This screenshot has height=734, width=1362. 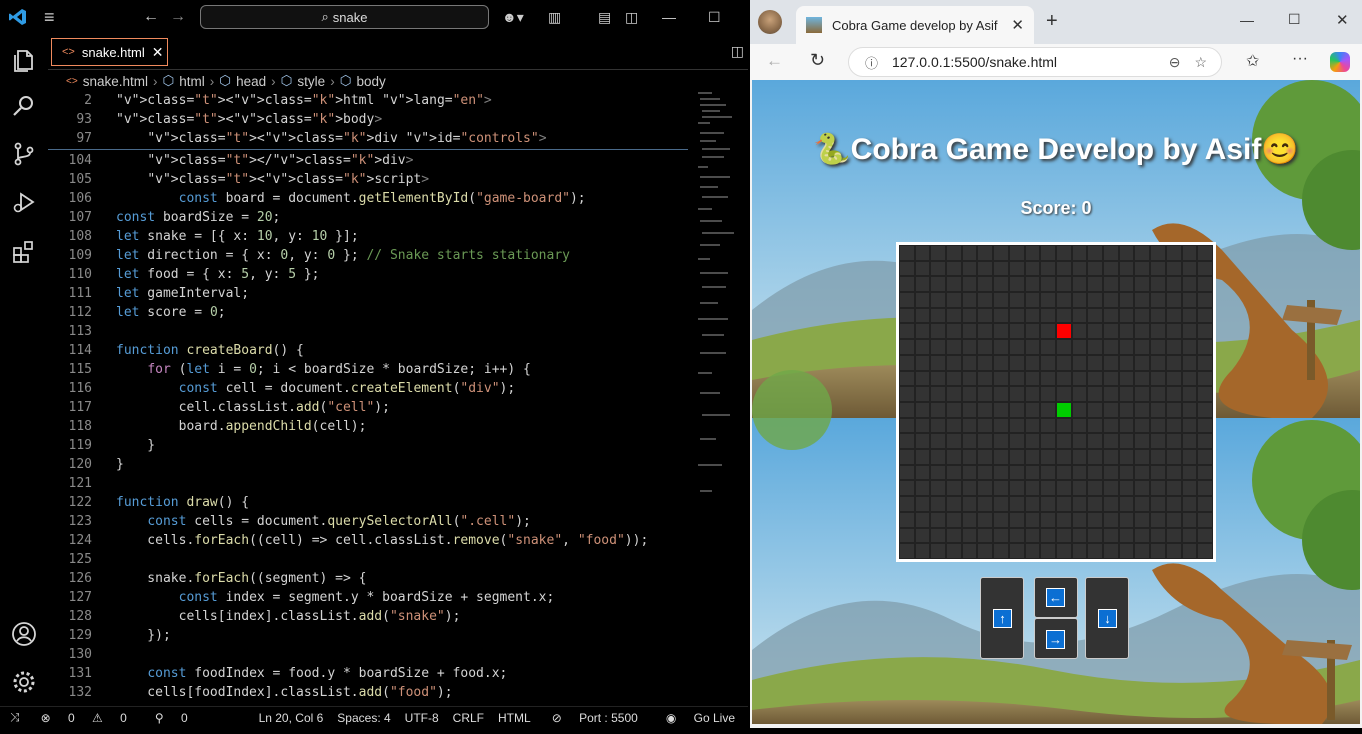 I want to click on up-button: ↑, so click(x=1002, y=618).